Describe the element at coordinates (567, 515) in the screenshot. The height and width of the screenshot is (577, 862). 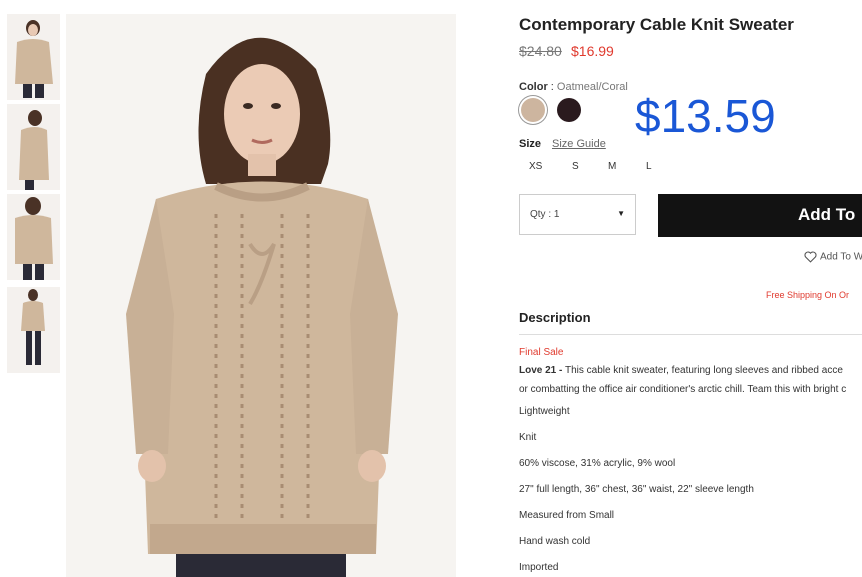
I see `detail-item: Measured from Small` at that location.